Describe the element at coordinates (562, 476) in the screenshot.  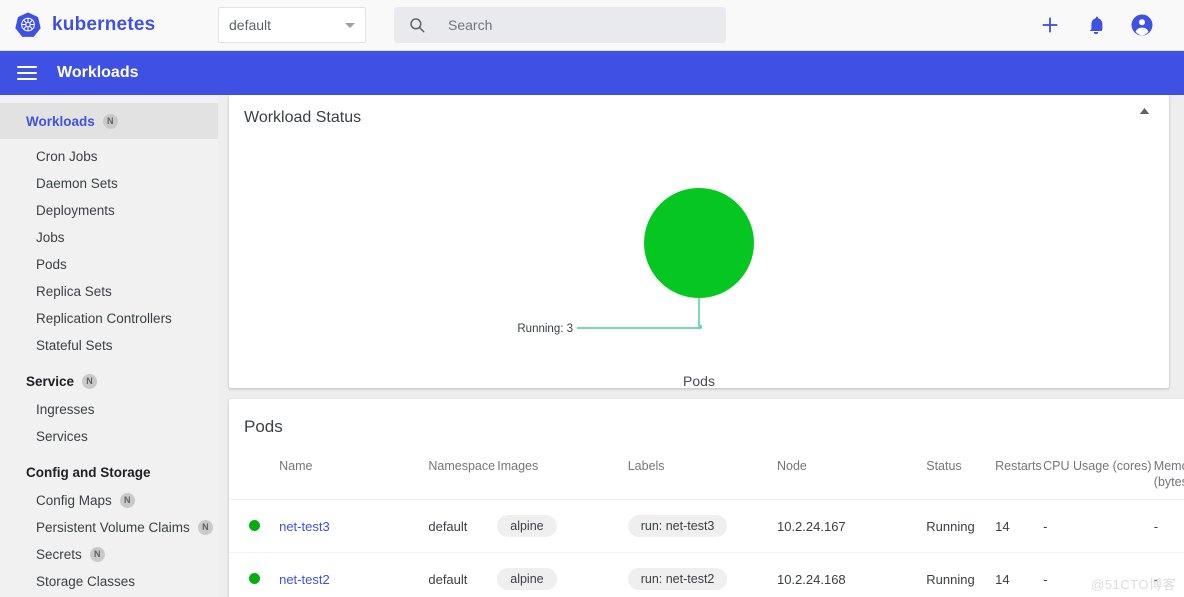
I see `pods-column-header: Images` at that location.